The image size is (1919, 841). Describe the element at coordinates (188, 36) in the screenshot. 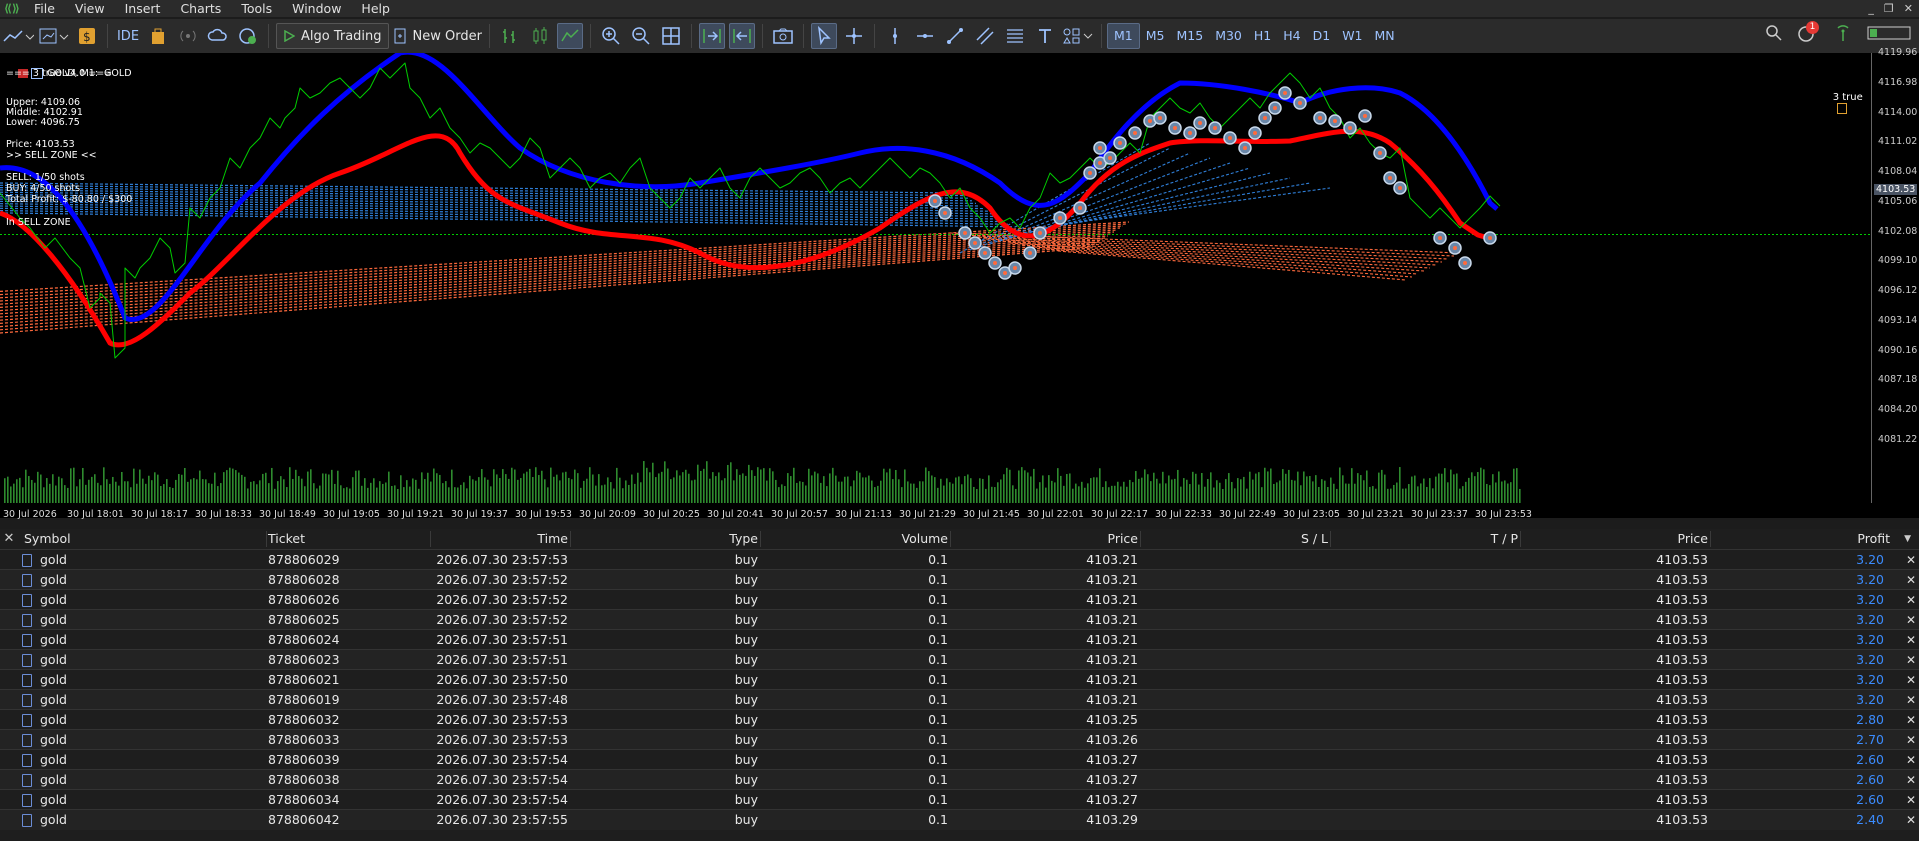

I see `signal-icon` at that location.